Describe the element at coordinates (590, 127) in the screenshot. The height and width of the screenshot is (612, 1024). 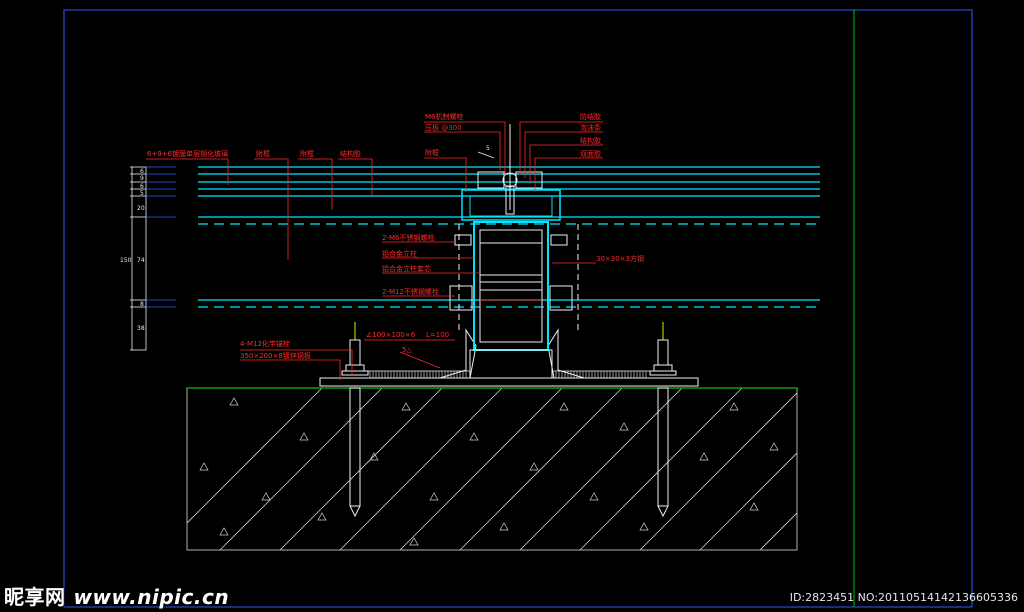
I see `label-top-right-2: 泡沫条` at that location.